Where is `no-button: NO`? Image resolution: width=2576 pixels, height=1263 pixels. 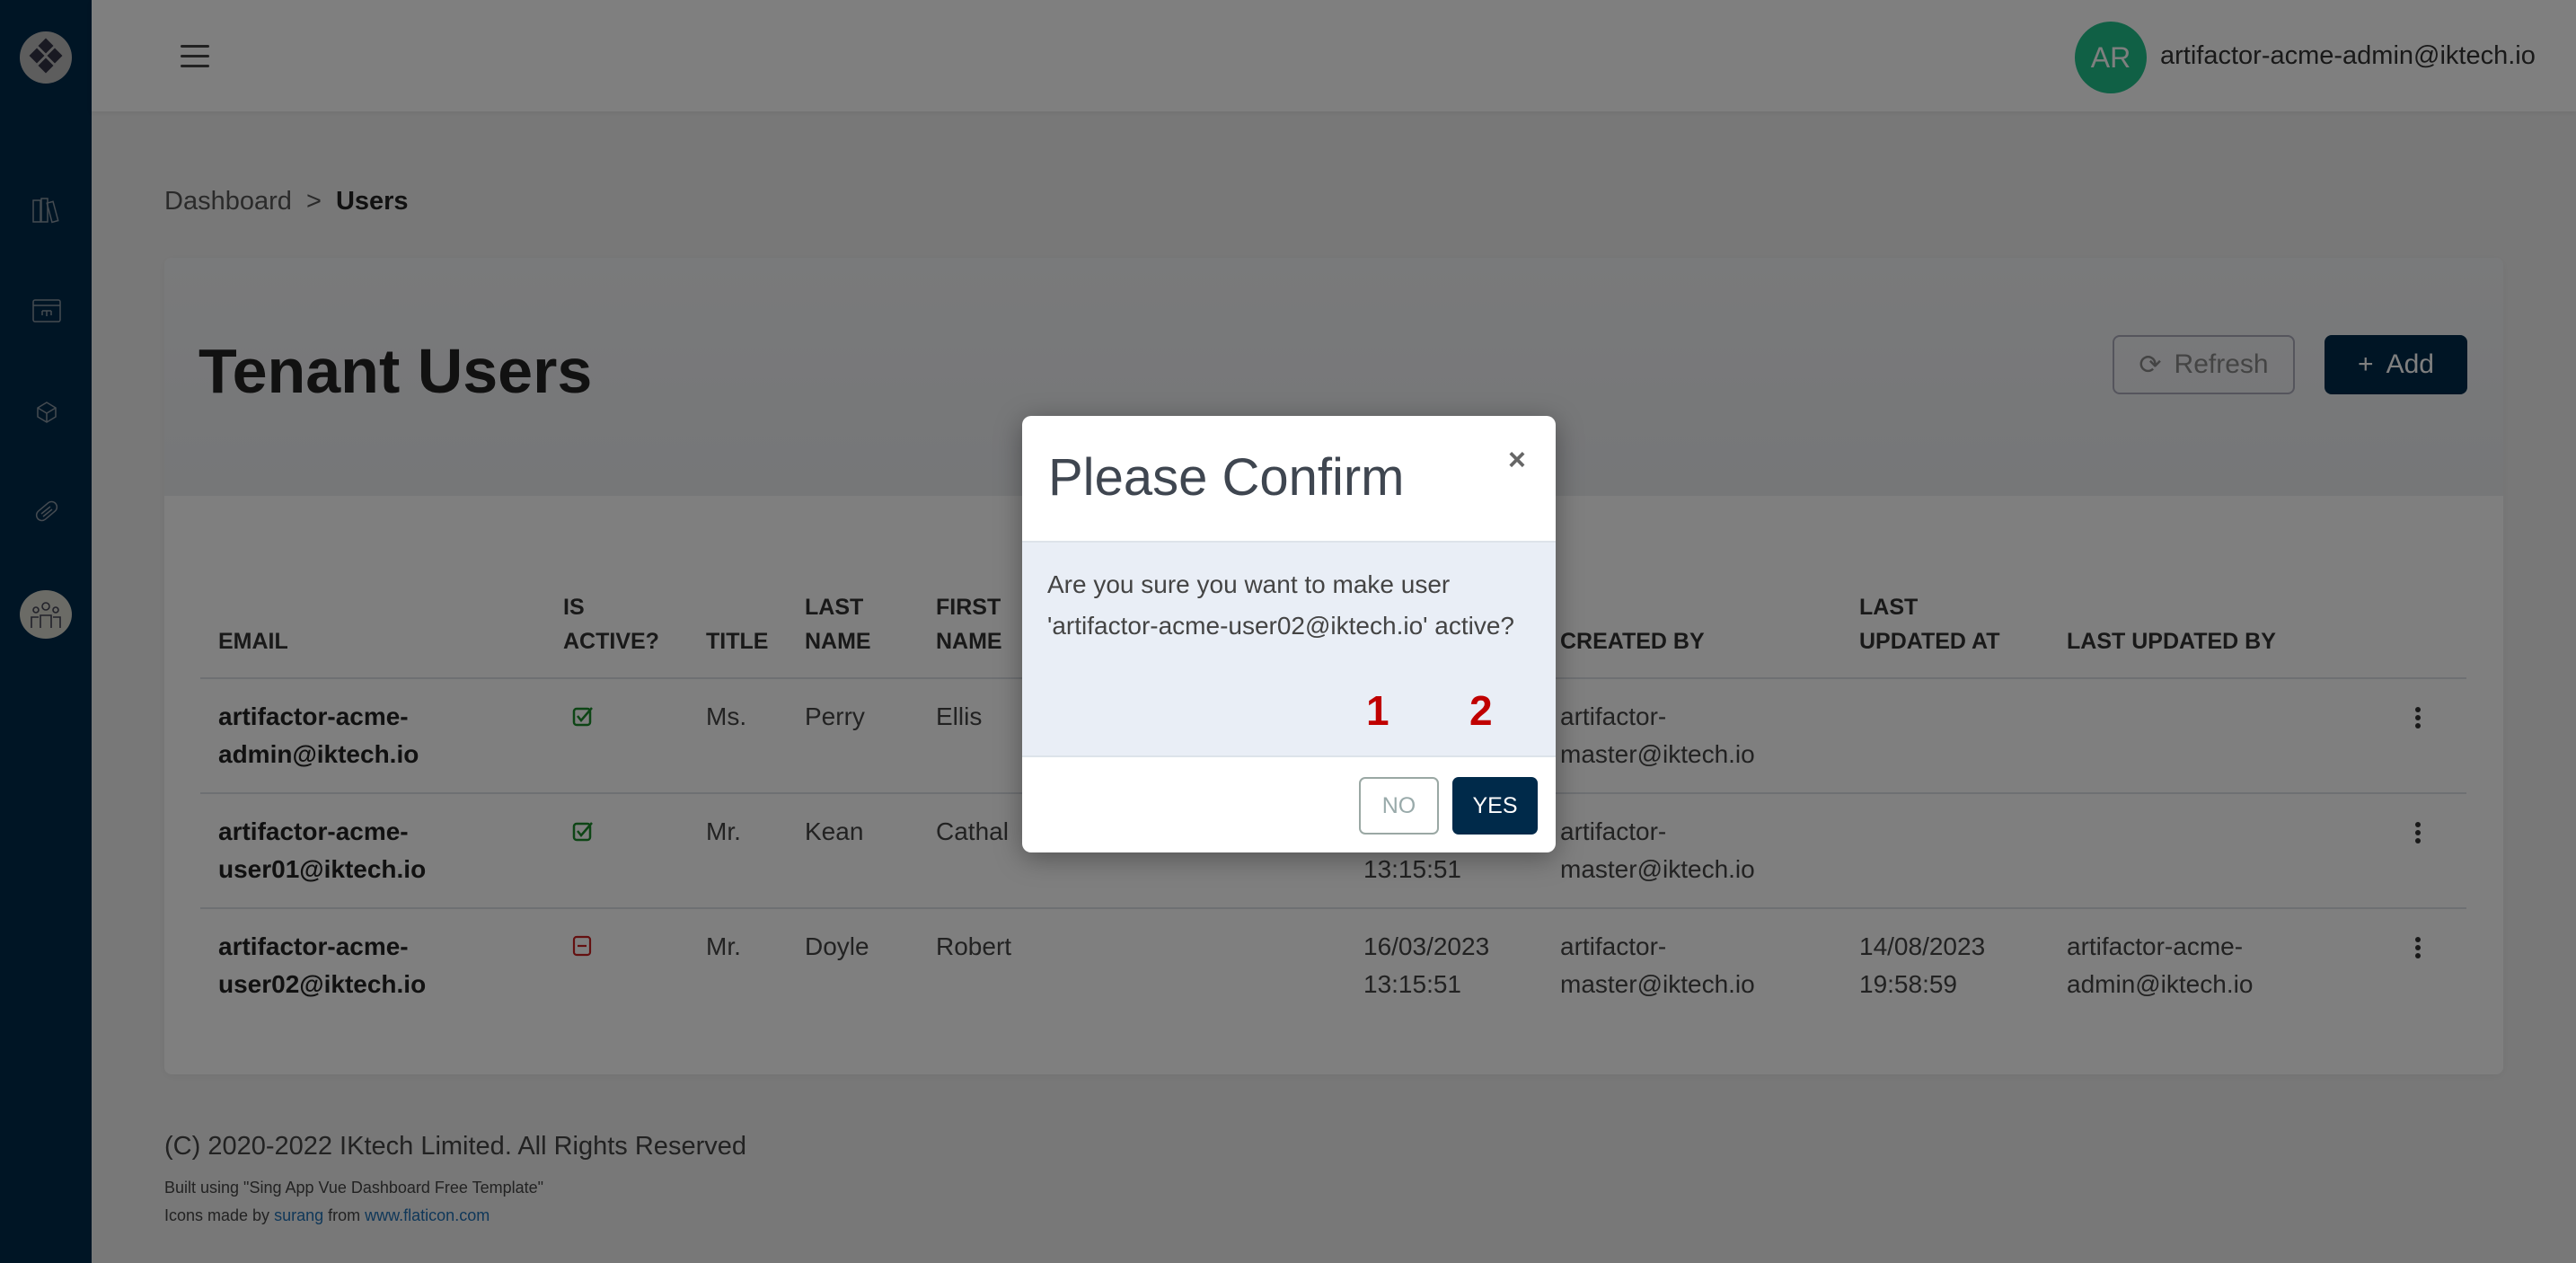 no-button: NO is located at coordinates (1399, 806).